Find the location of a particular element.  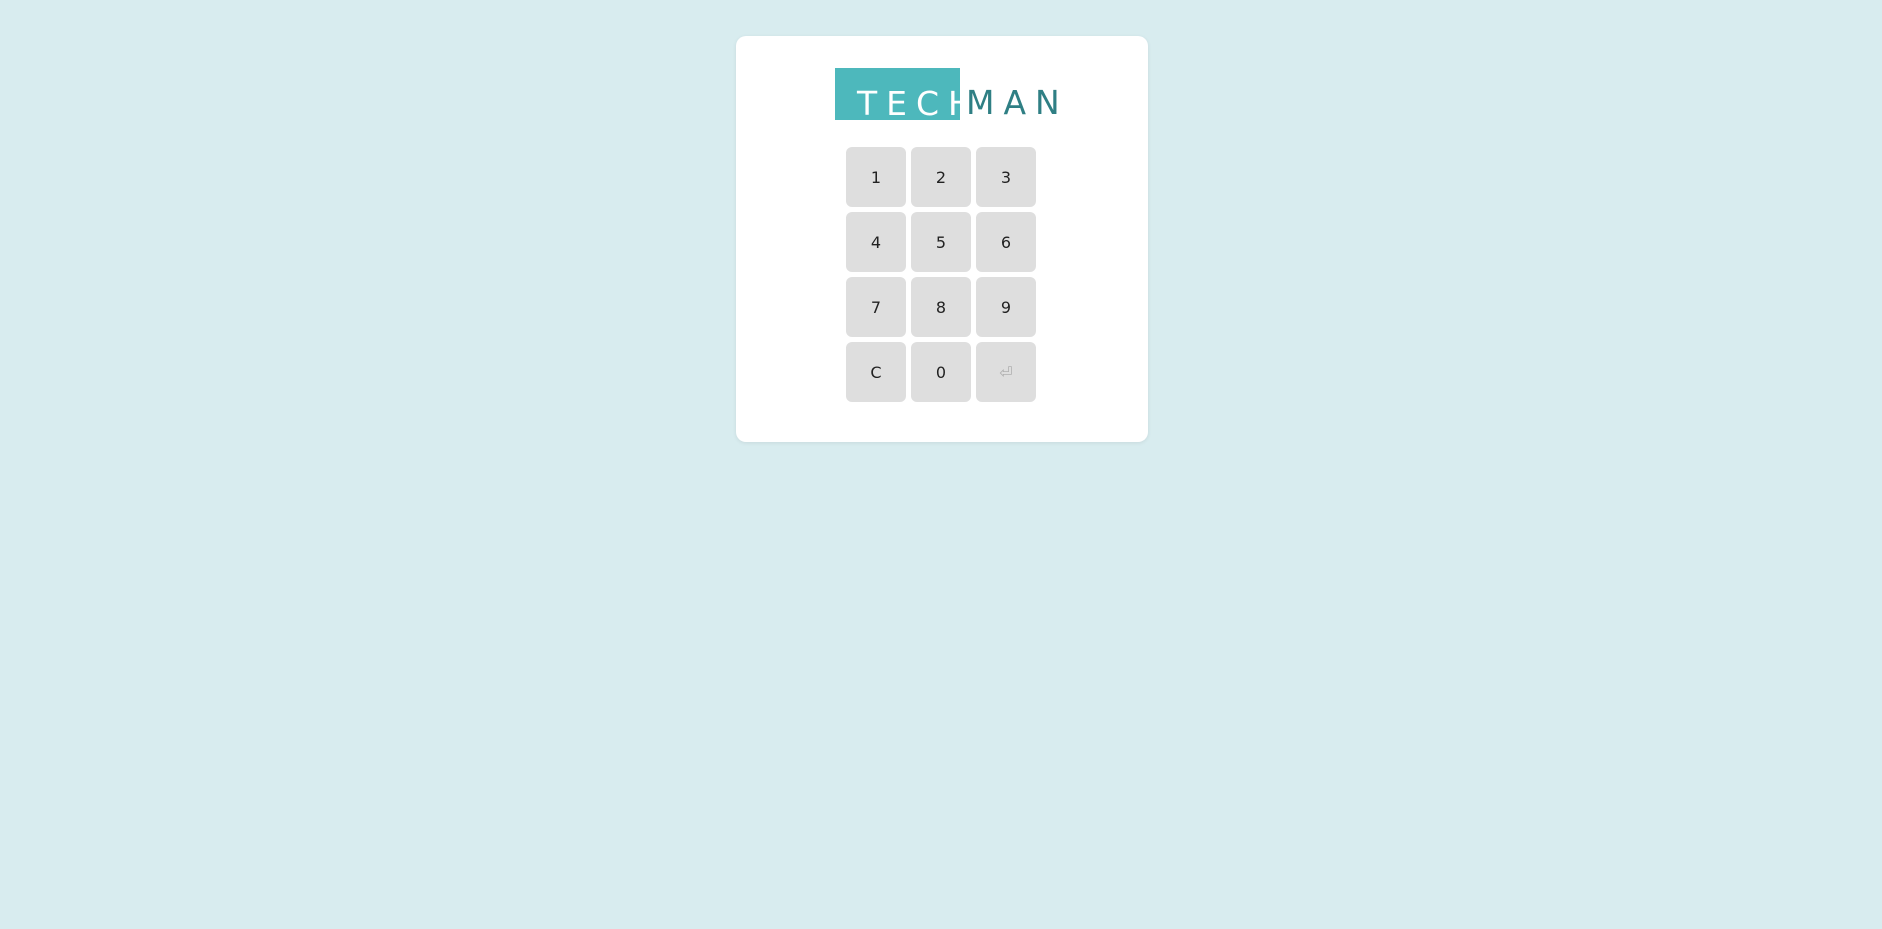

enter-button: ⏎ is located at coordinates (1006, 372).